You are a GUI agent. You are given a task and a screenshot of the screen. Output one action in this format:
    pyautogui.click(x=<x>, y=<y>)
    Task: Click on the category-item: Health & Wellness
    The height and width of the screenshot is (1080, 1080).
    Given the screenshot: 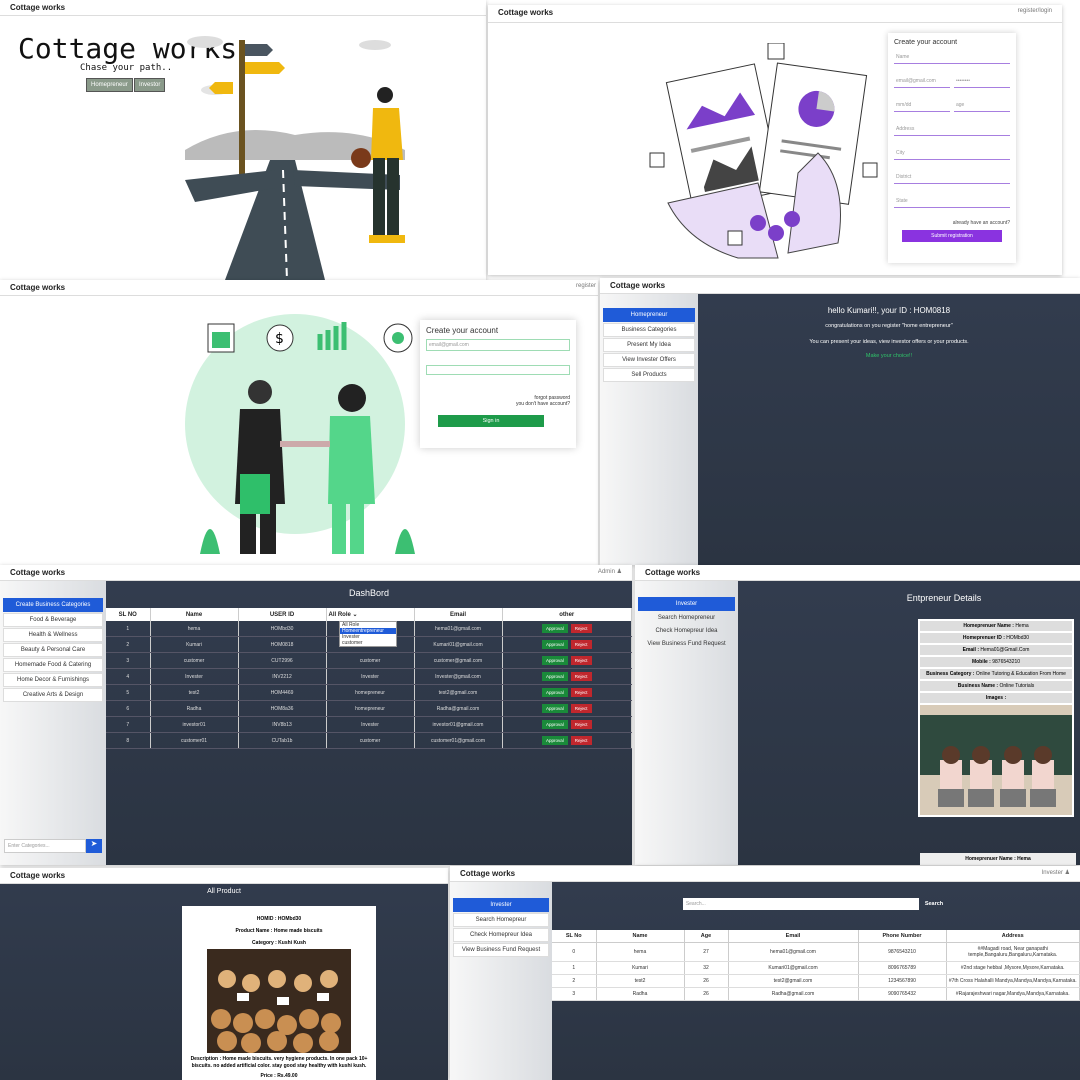 What is the action you would take?
    pyautogui.click(x=53, y=635)
    